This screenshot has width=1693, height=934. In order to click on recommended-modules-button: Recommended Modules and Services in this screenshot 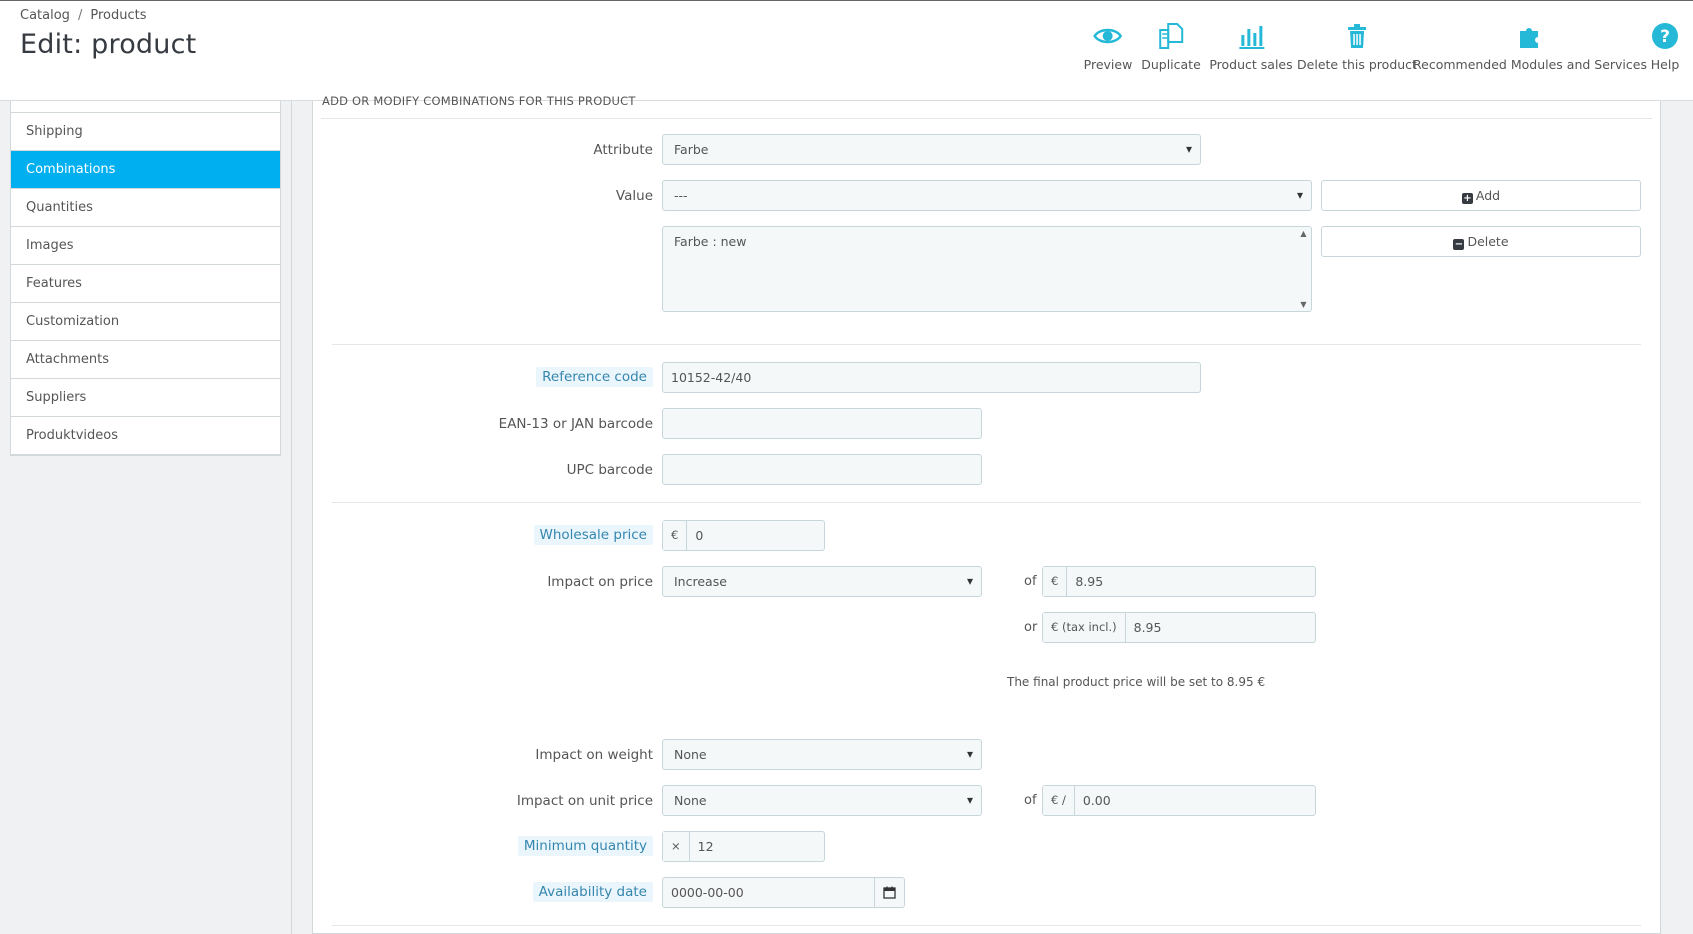, I will do `click(1530, 46)`.